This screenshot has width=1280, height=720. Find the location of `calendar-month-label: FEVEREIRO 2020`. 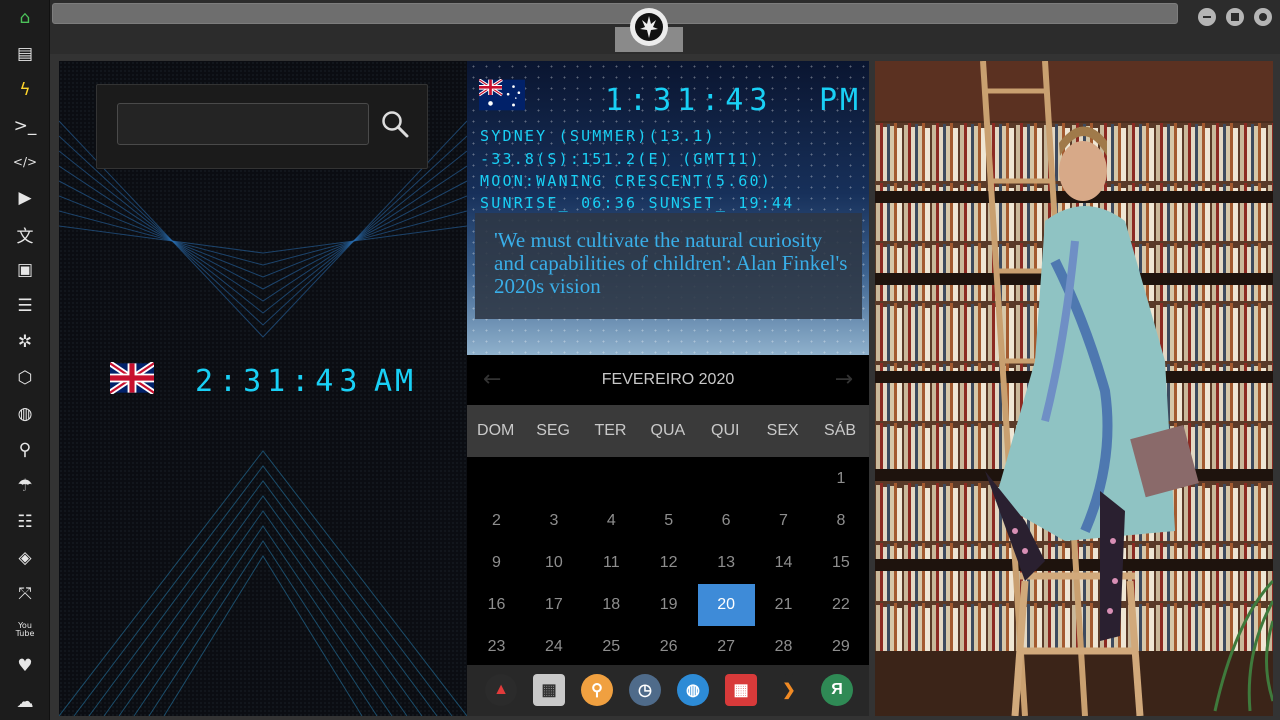

calendar-month-label: FEVEREIRO 2020 is located at coordinates (668, 379).